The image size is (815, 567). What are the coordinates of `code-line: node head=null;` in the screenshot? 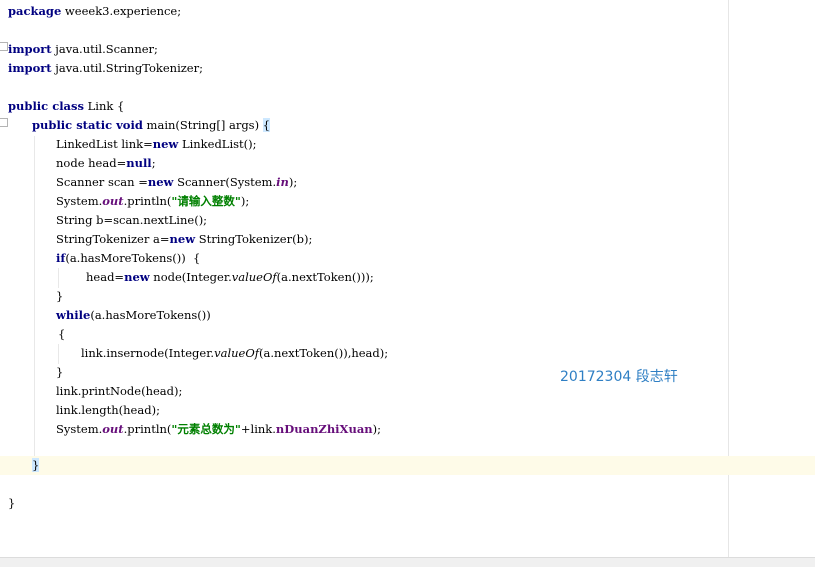 It's located at (106, 163).